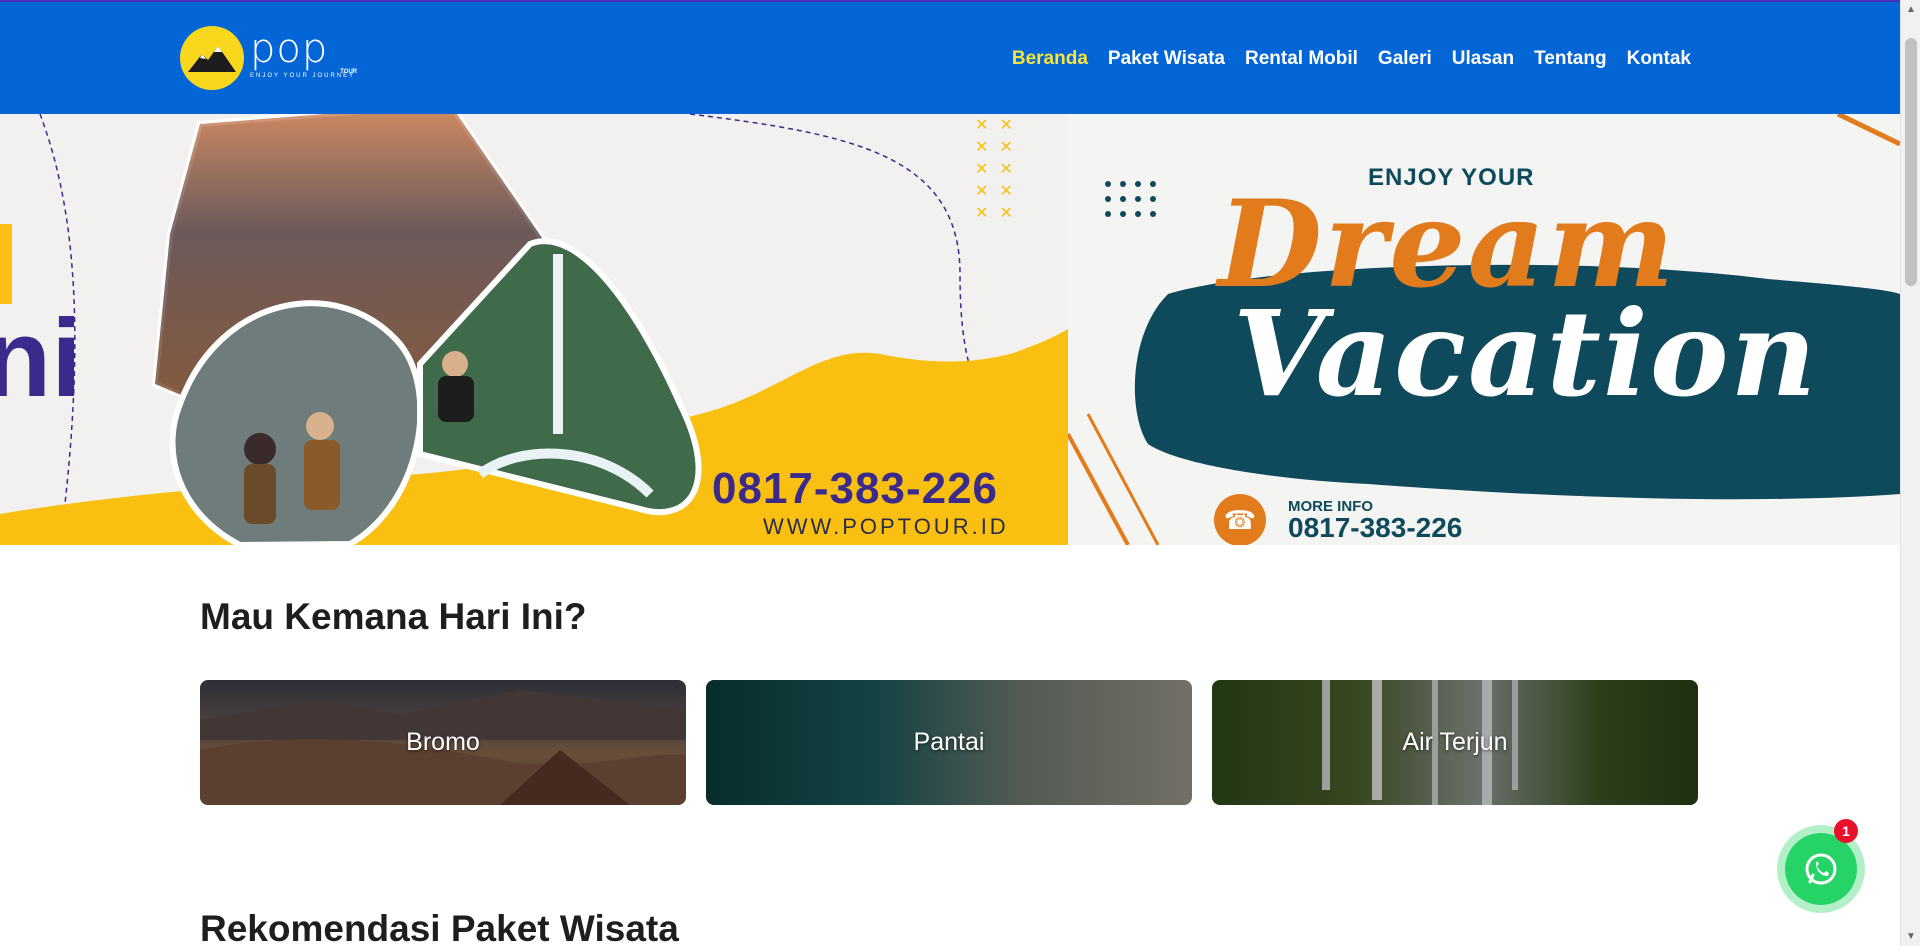 This screenshot has height=946, width=1920. I want to click on whatsapp-button-inner, so click(1821, 869).